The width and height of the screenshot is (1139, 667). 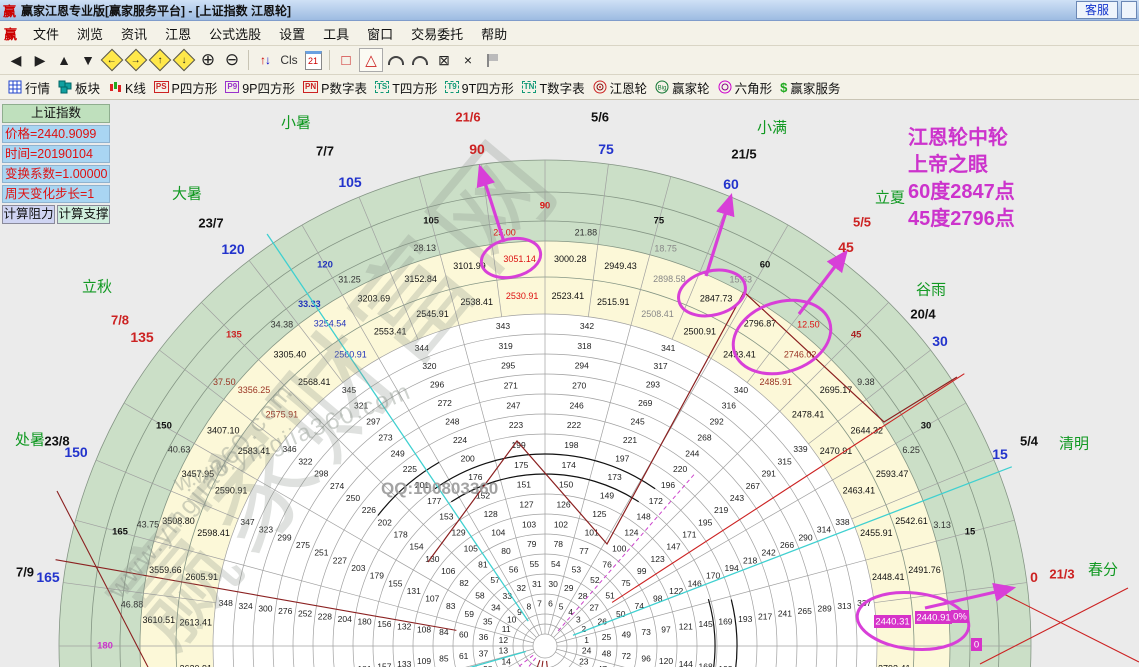 What do you see at coordinates (396, 60) in the screenshot?
I see `arc-ccw-tool-button` at bounding box center [396, 60].